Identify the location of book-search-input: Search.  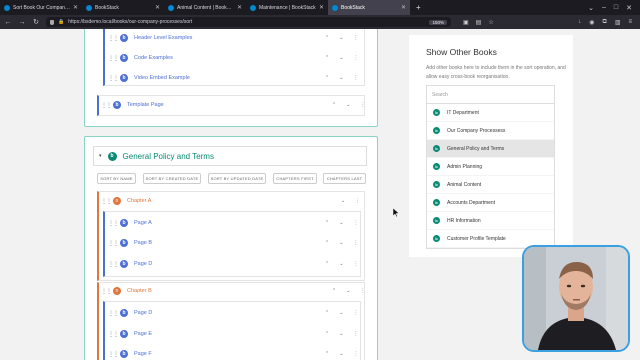
(490, 95).